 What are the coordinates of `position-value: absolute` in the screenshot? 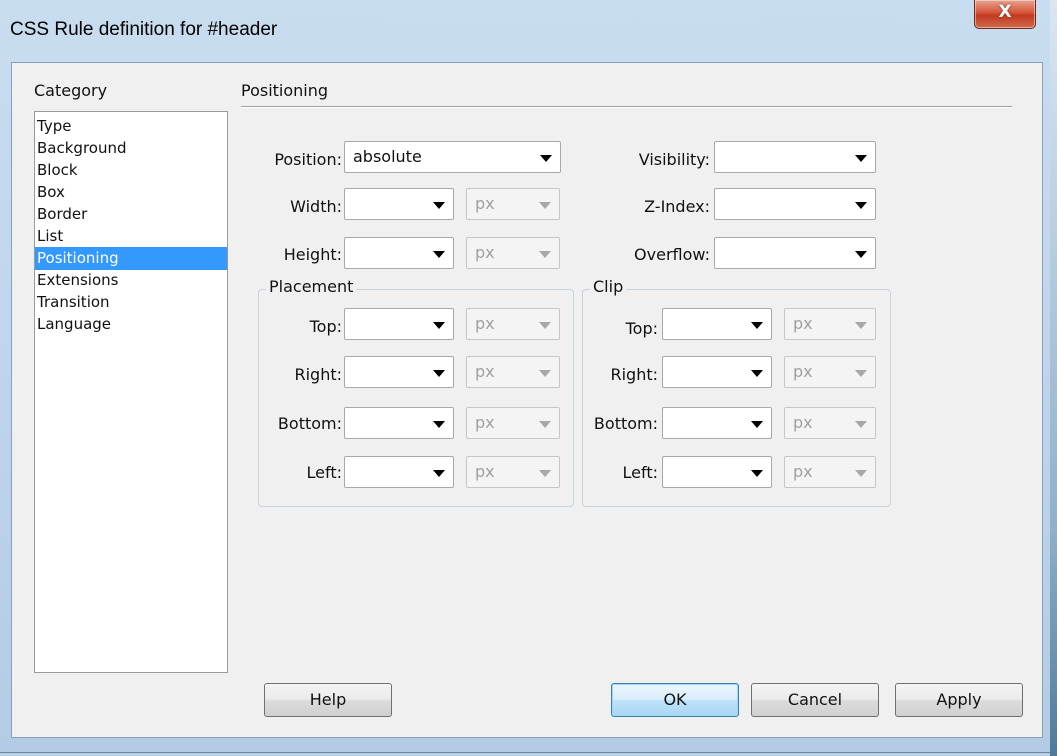 It's located at (387, 156).